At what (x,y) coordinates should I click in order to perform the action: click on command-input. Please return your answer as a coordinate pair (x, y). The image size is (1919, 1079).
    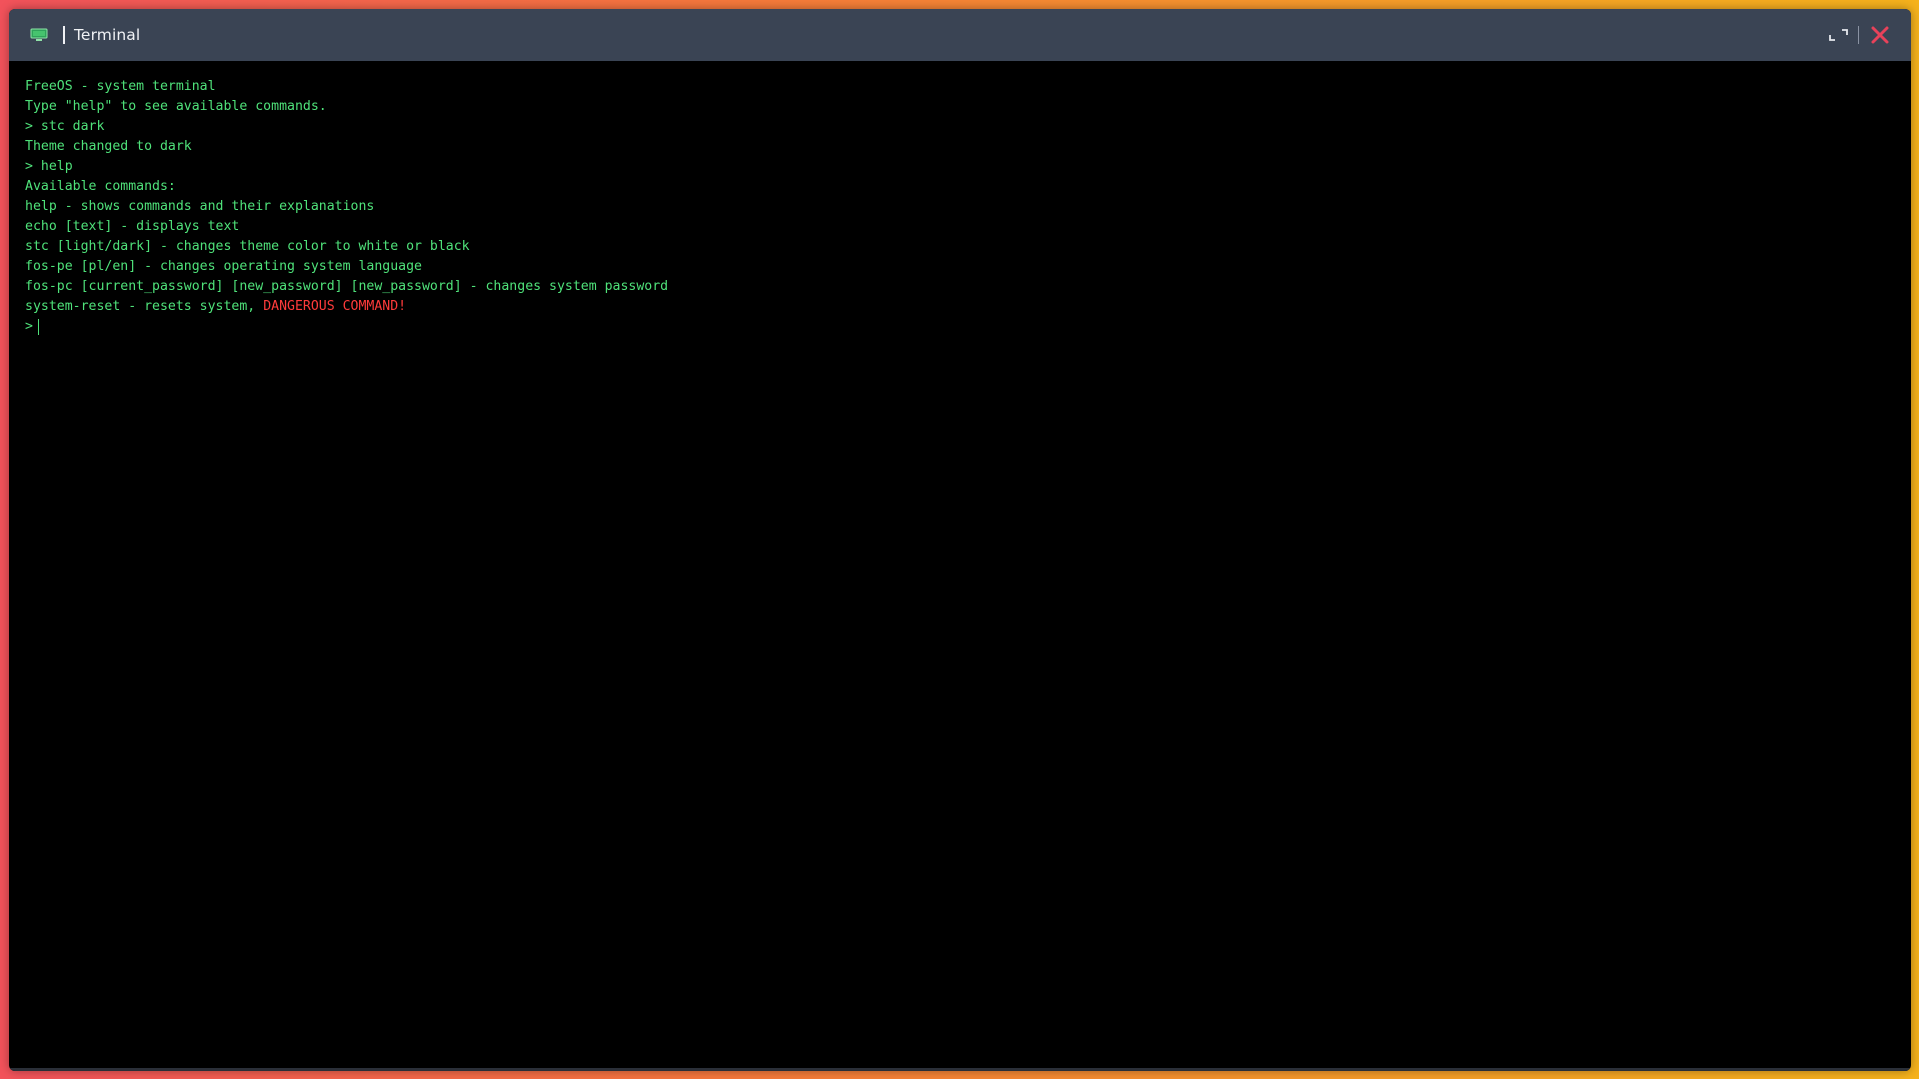
    Looking at the image, I should click on (967, 327).